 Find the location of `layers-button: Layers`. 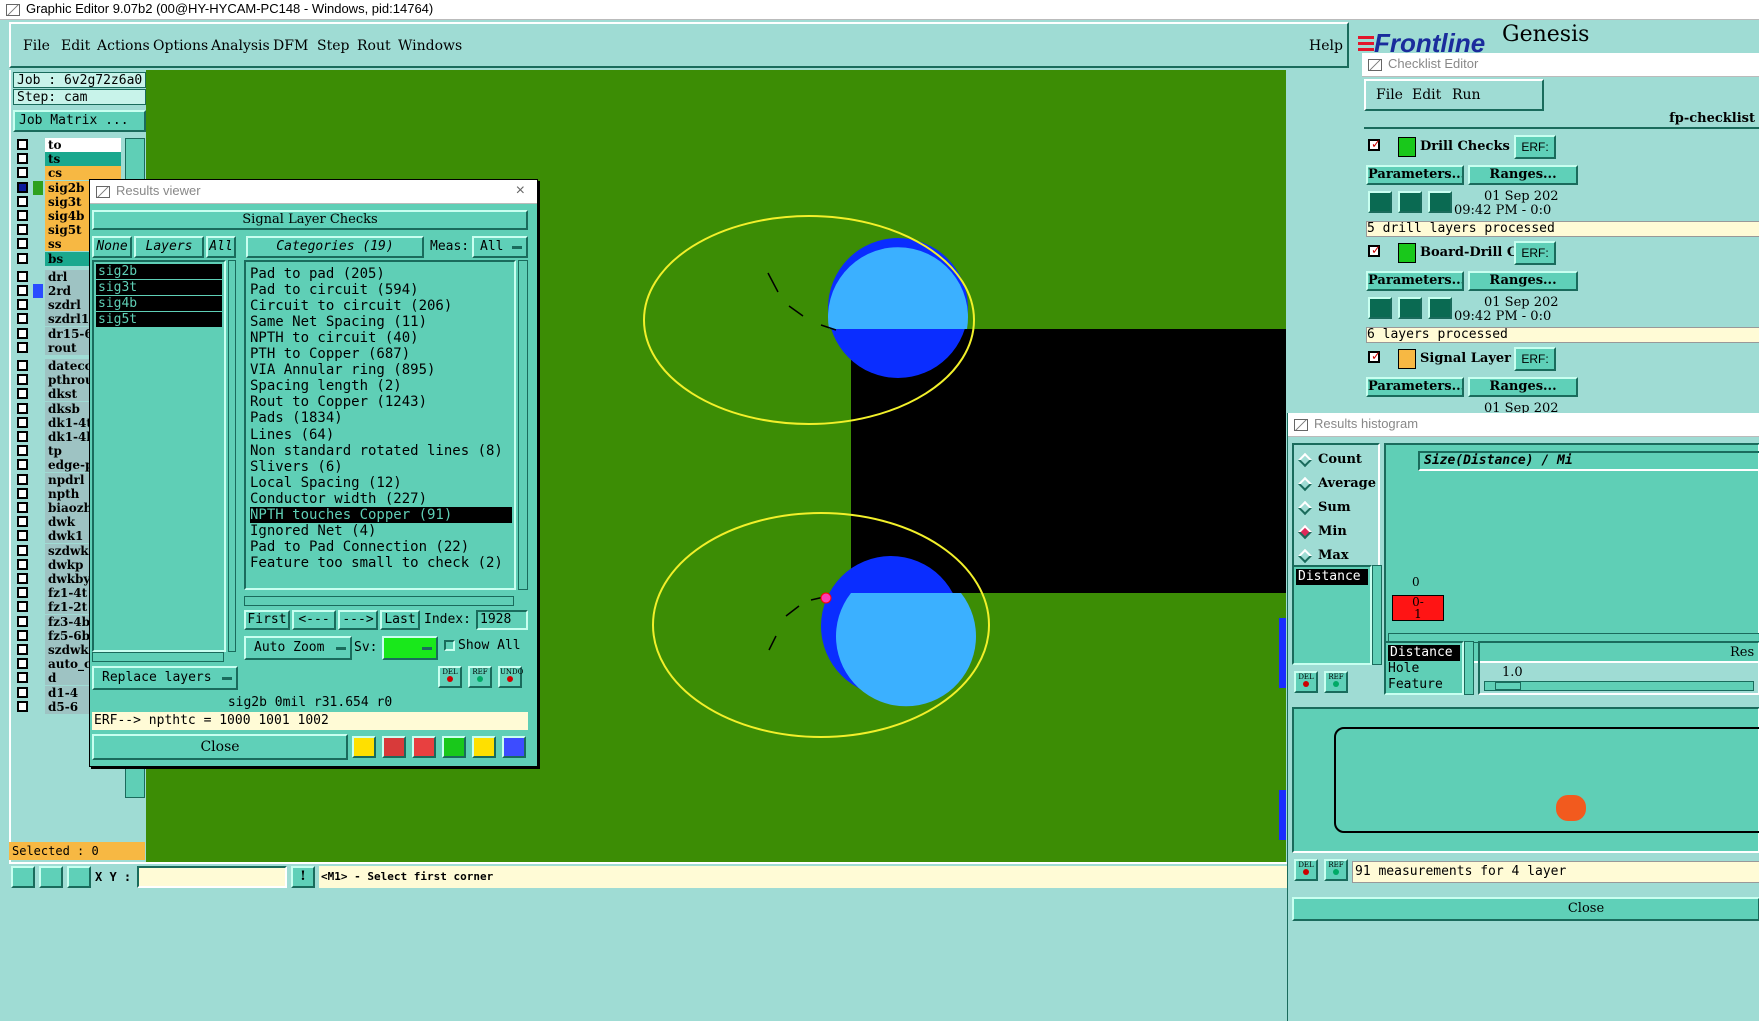

layers-button: Layers is located at coordinates (169, 247).